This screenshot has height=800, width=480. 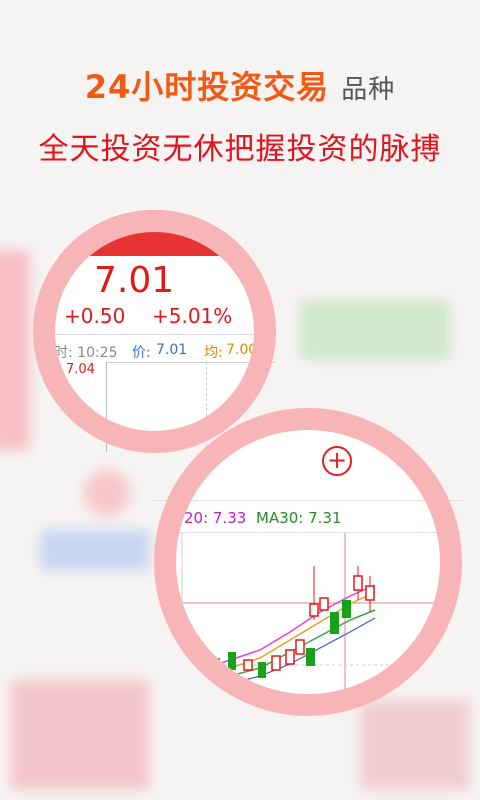 I want to click on ma-line, so click(x=287, y=646).